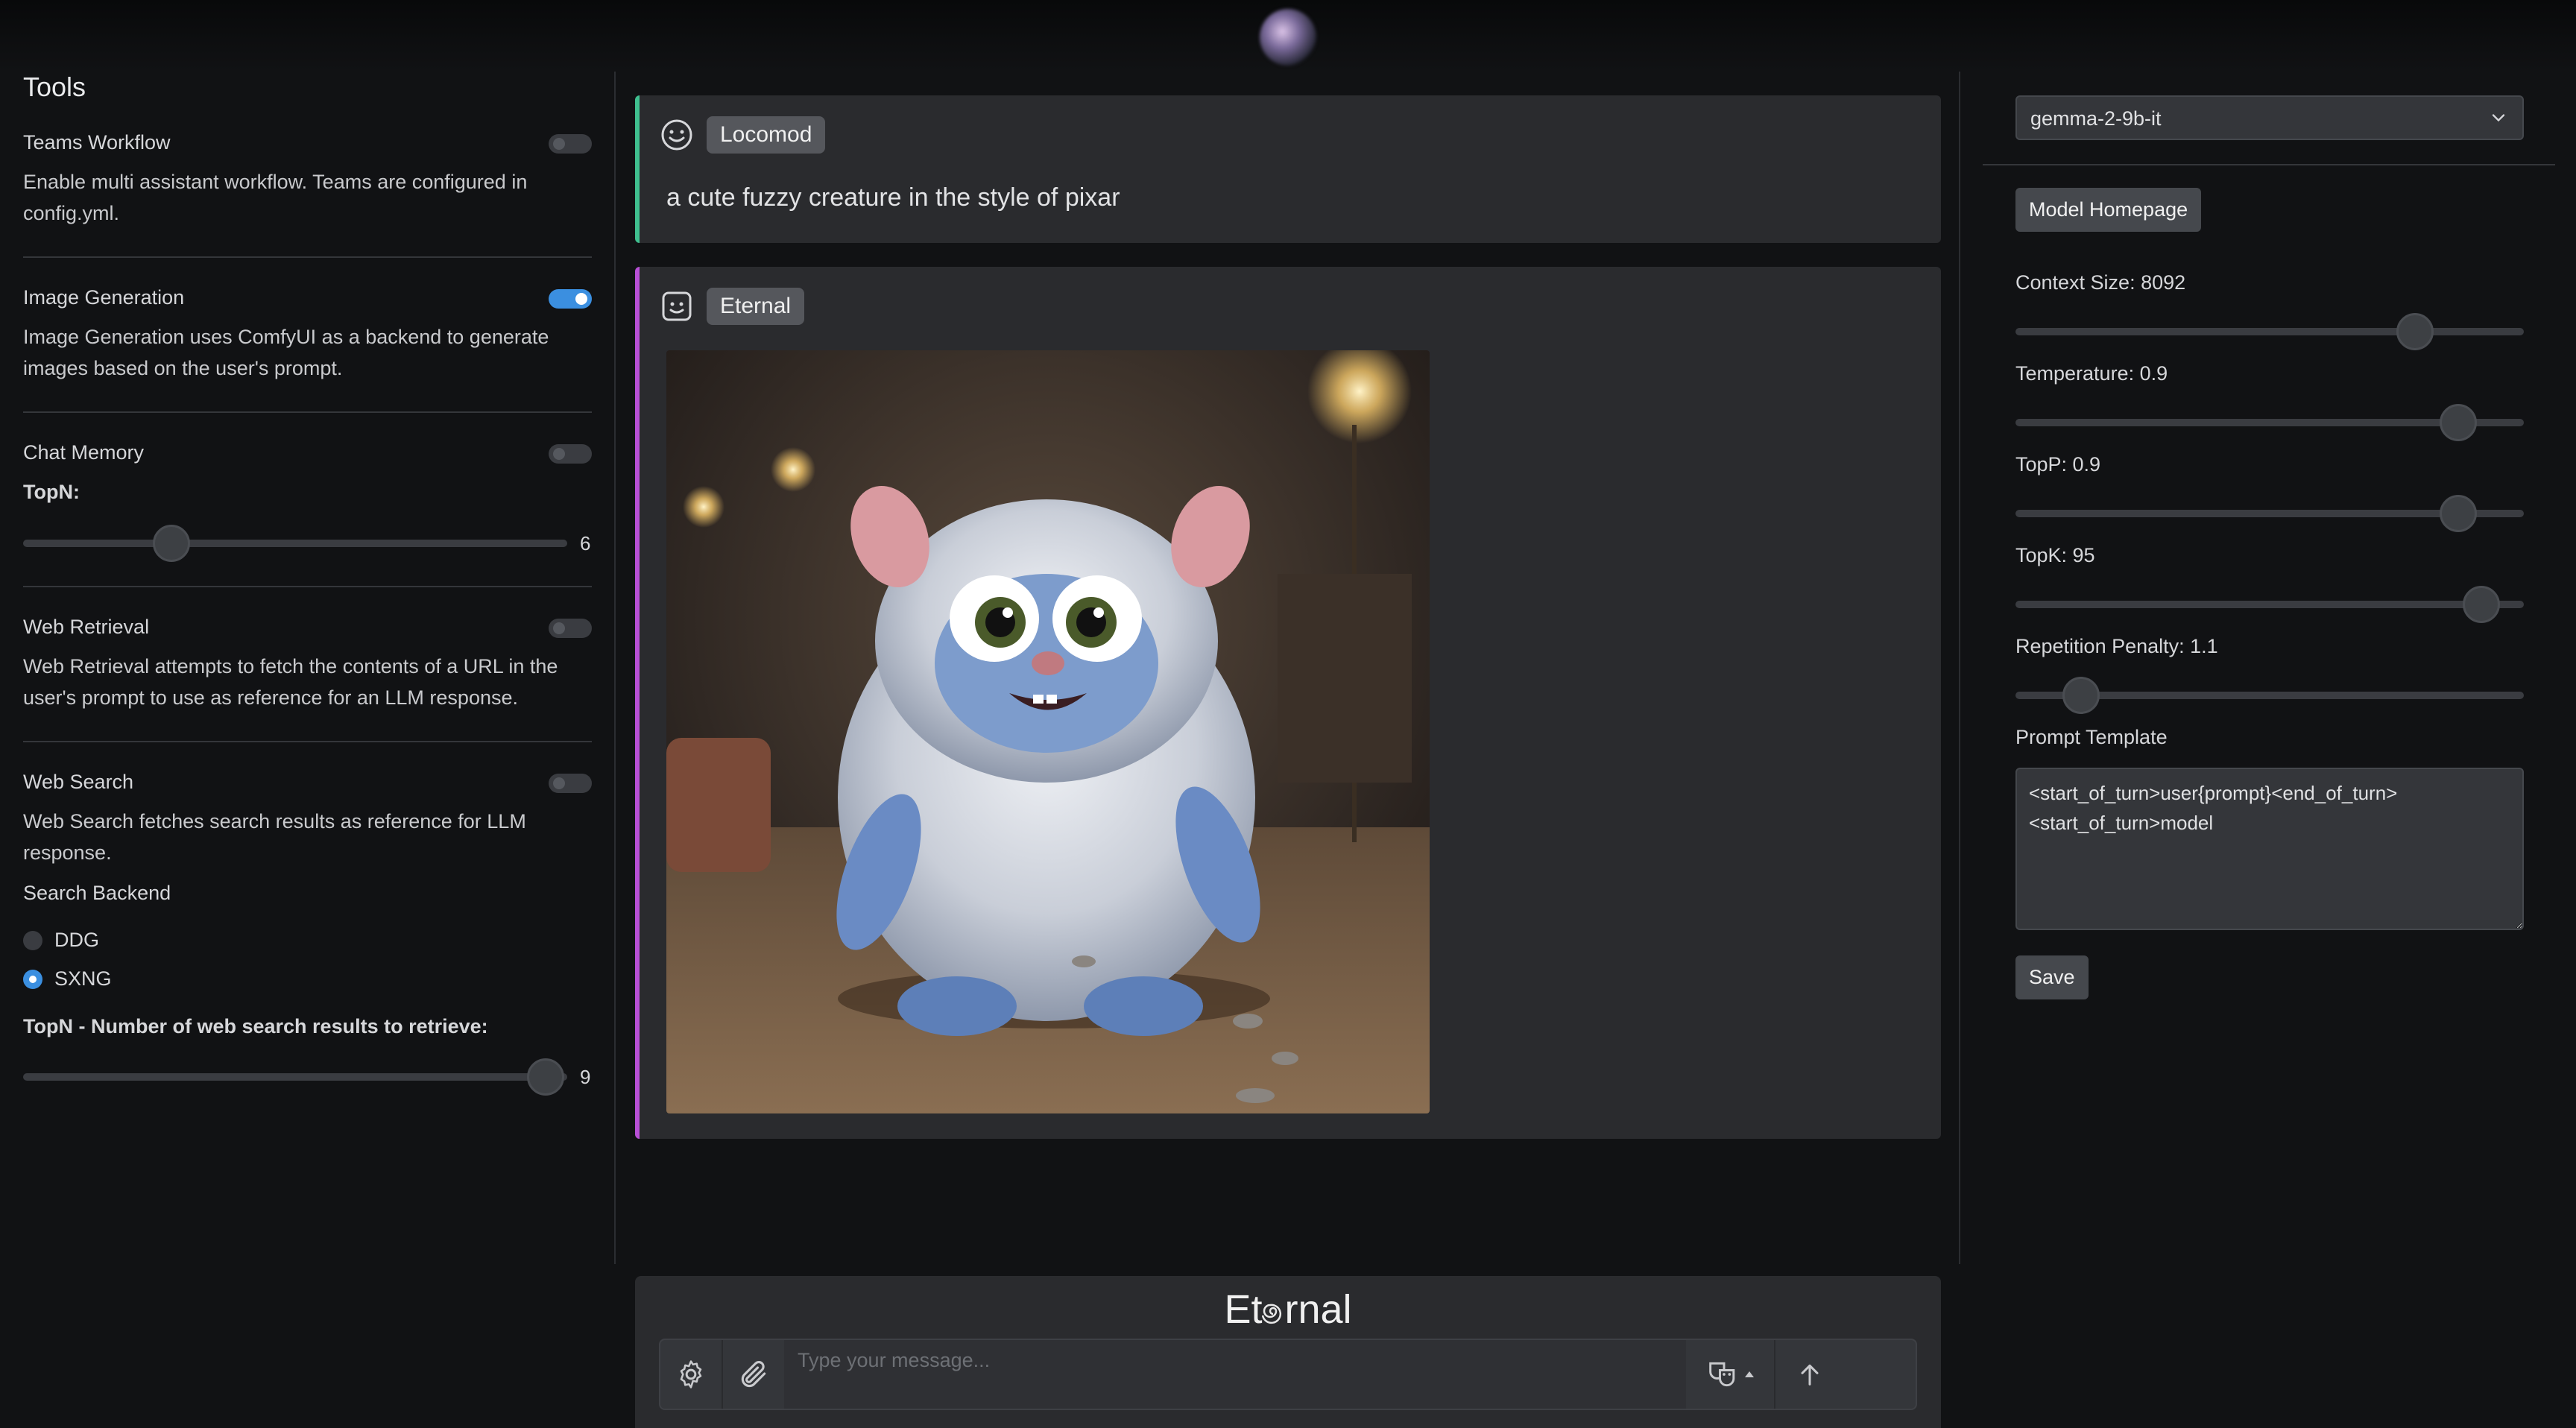 The height and width of the screenshot is (1428, 2576). What do you see at coordinates (570, 628) in the screenshot?
I see `web-retrieval-toggle` at bounding box center [570, 628].